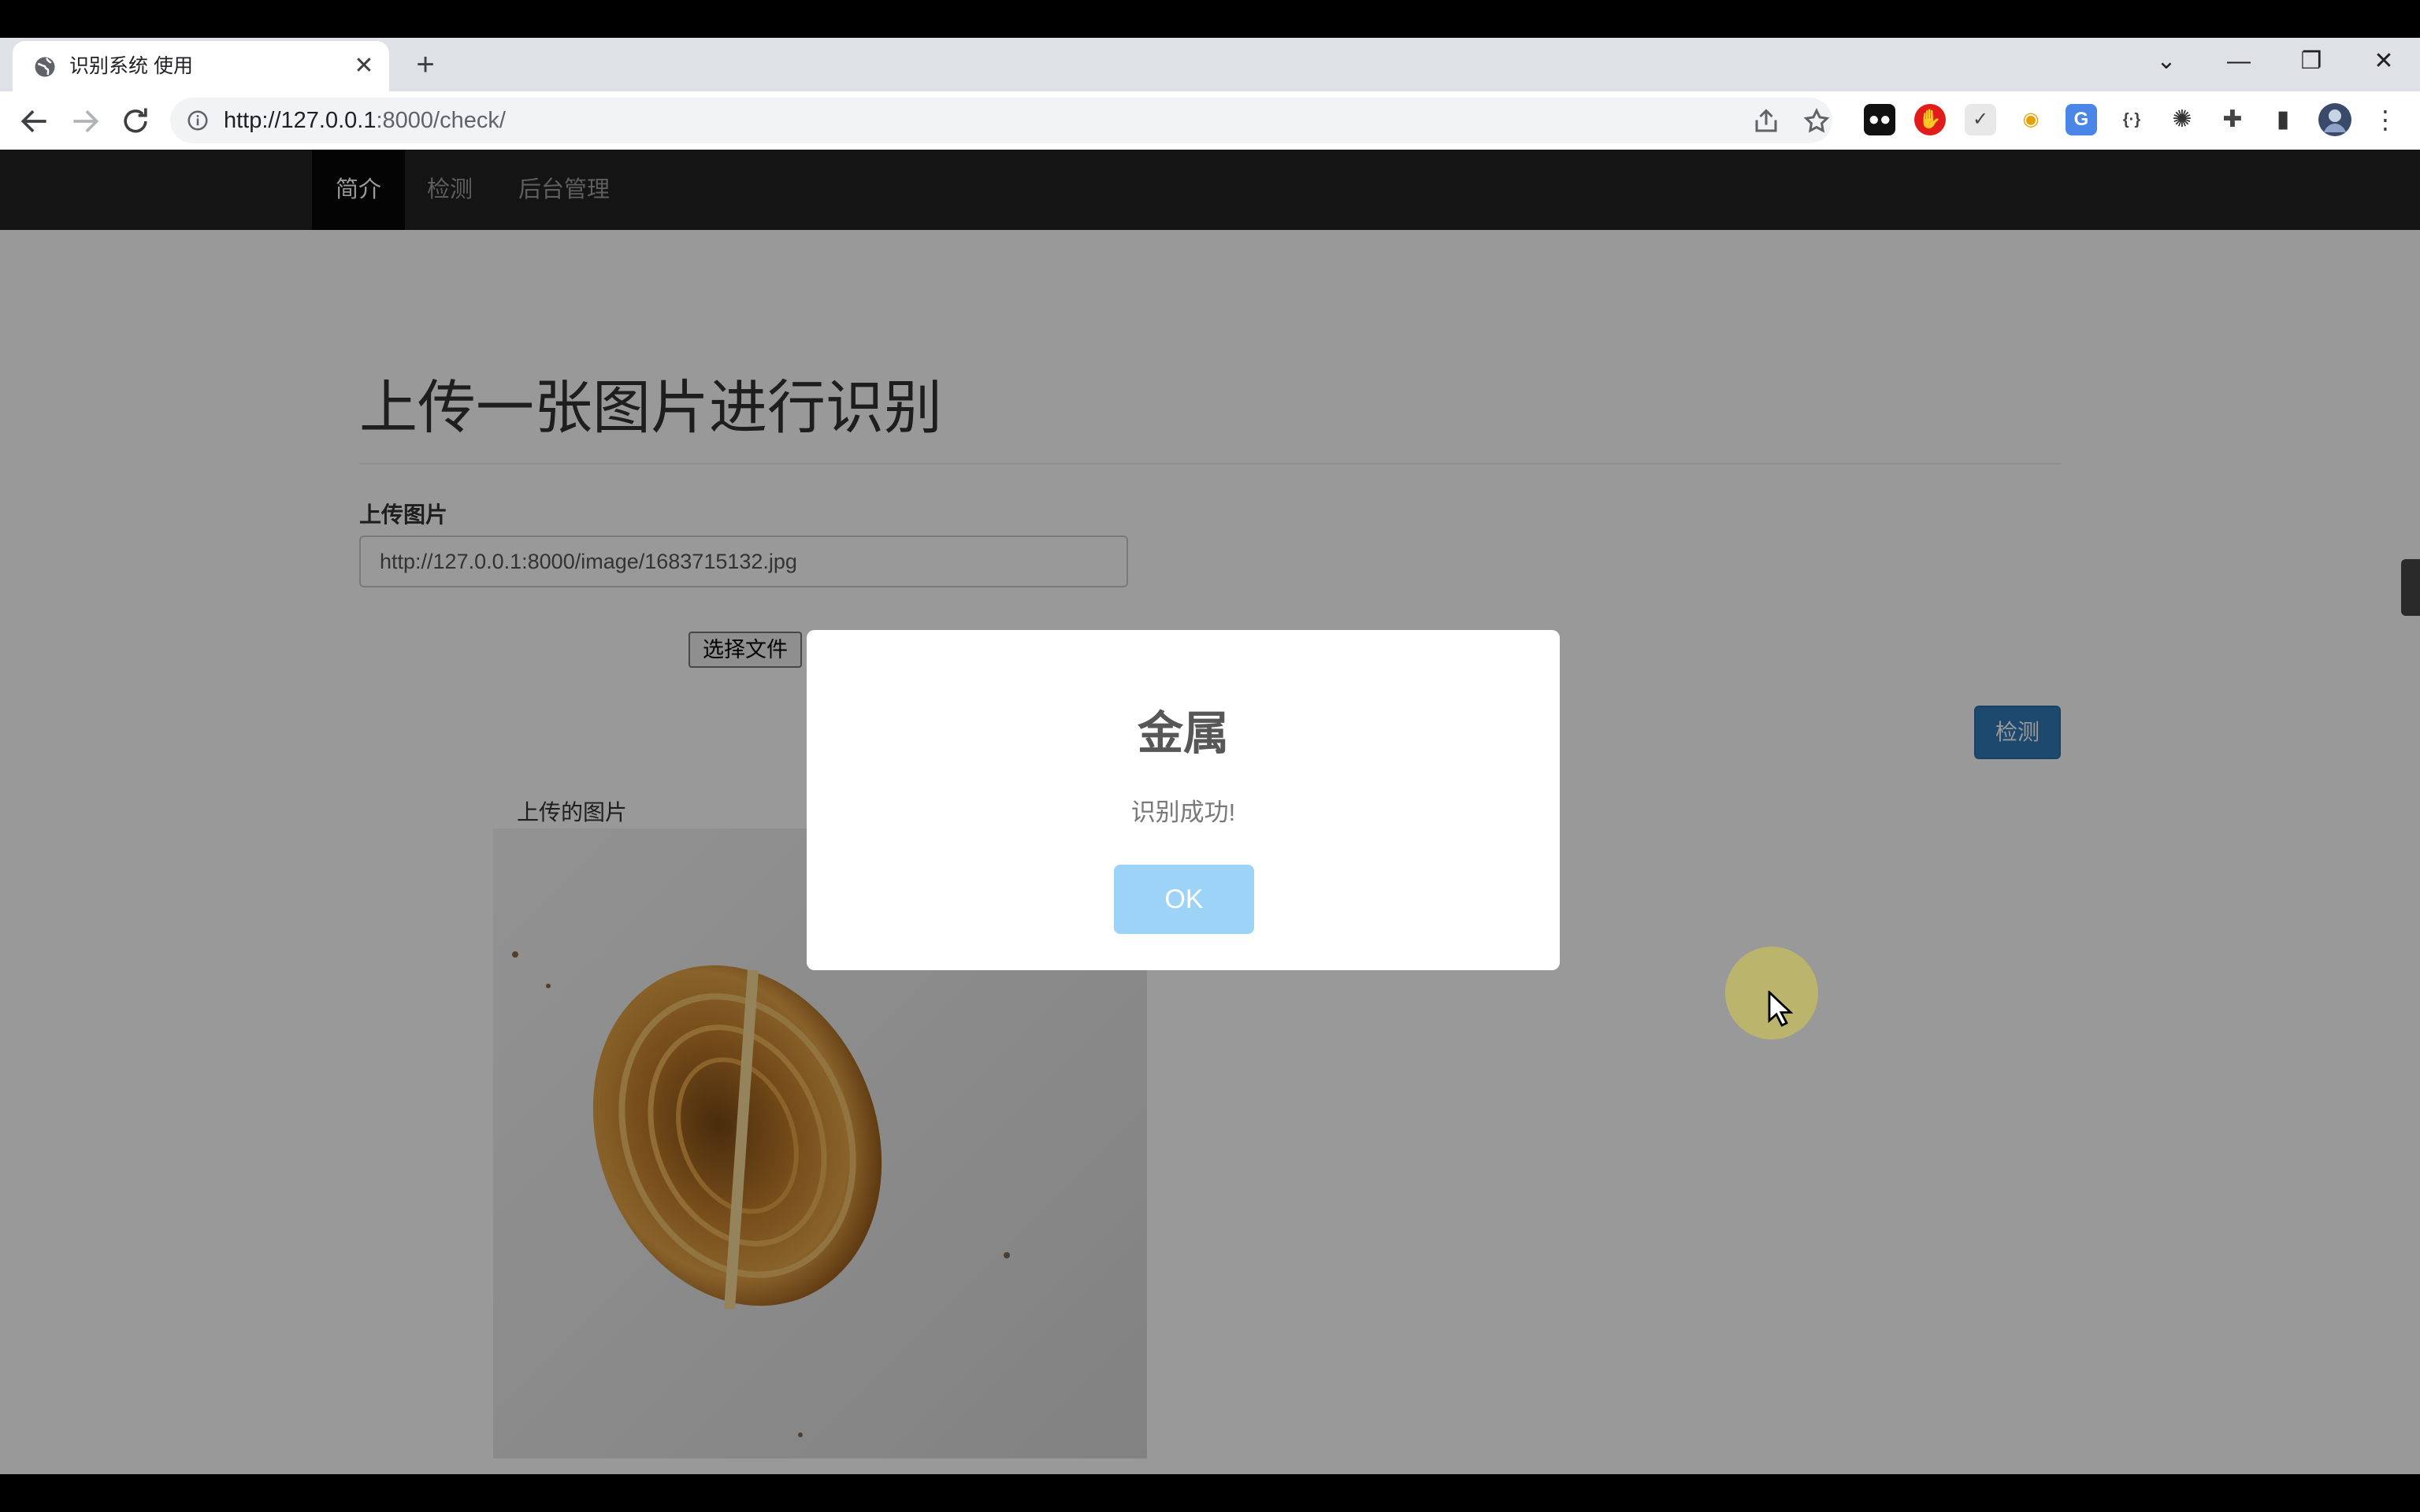 This screenshot has width=2420, height=1512. Describe the element at coordinates (1210, 19) in the screenshot. I see `screen-top-border` at that location.